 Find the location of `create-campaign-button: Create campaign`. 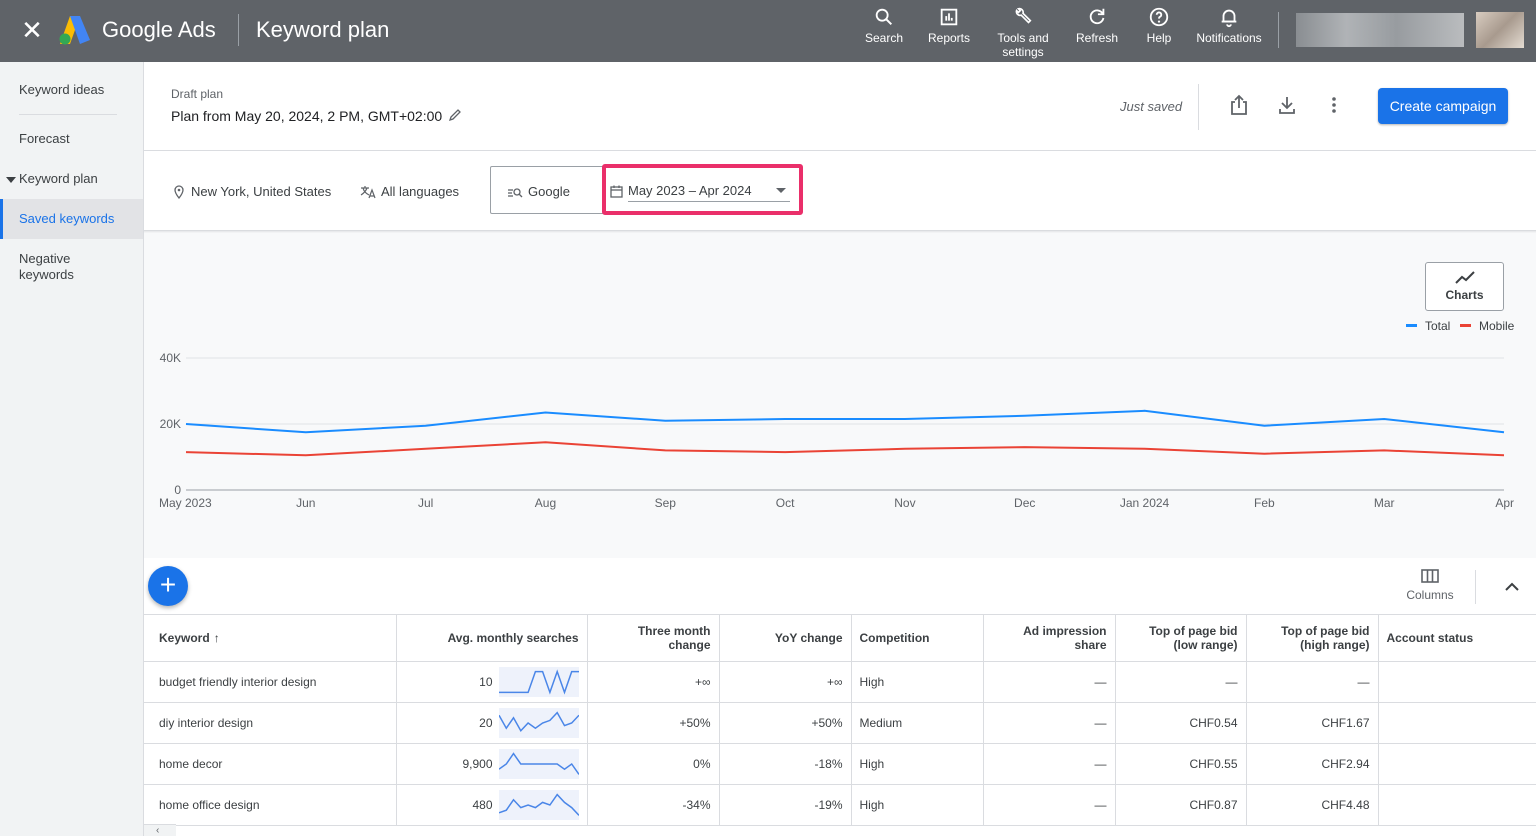

create-campaign-button: Create campaign is located at coordinates (1443, 106).